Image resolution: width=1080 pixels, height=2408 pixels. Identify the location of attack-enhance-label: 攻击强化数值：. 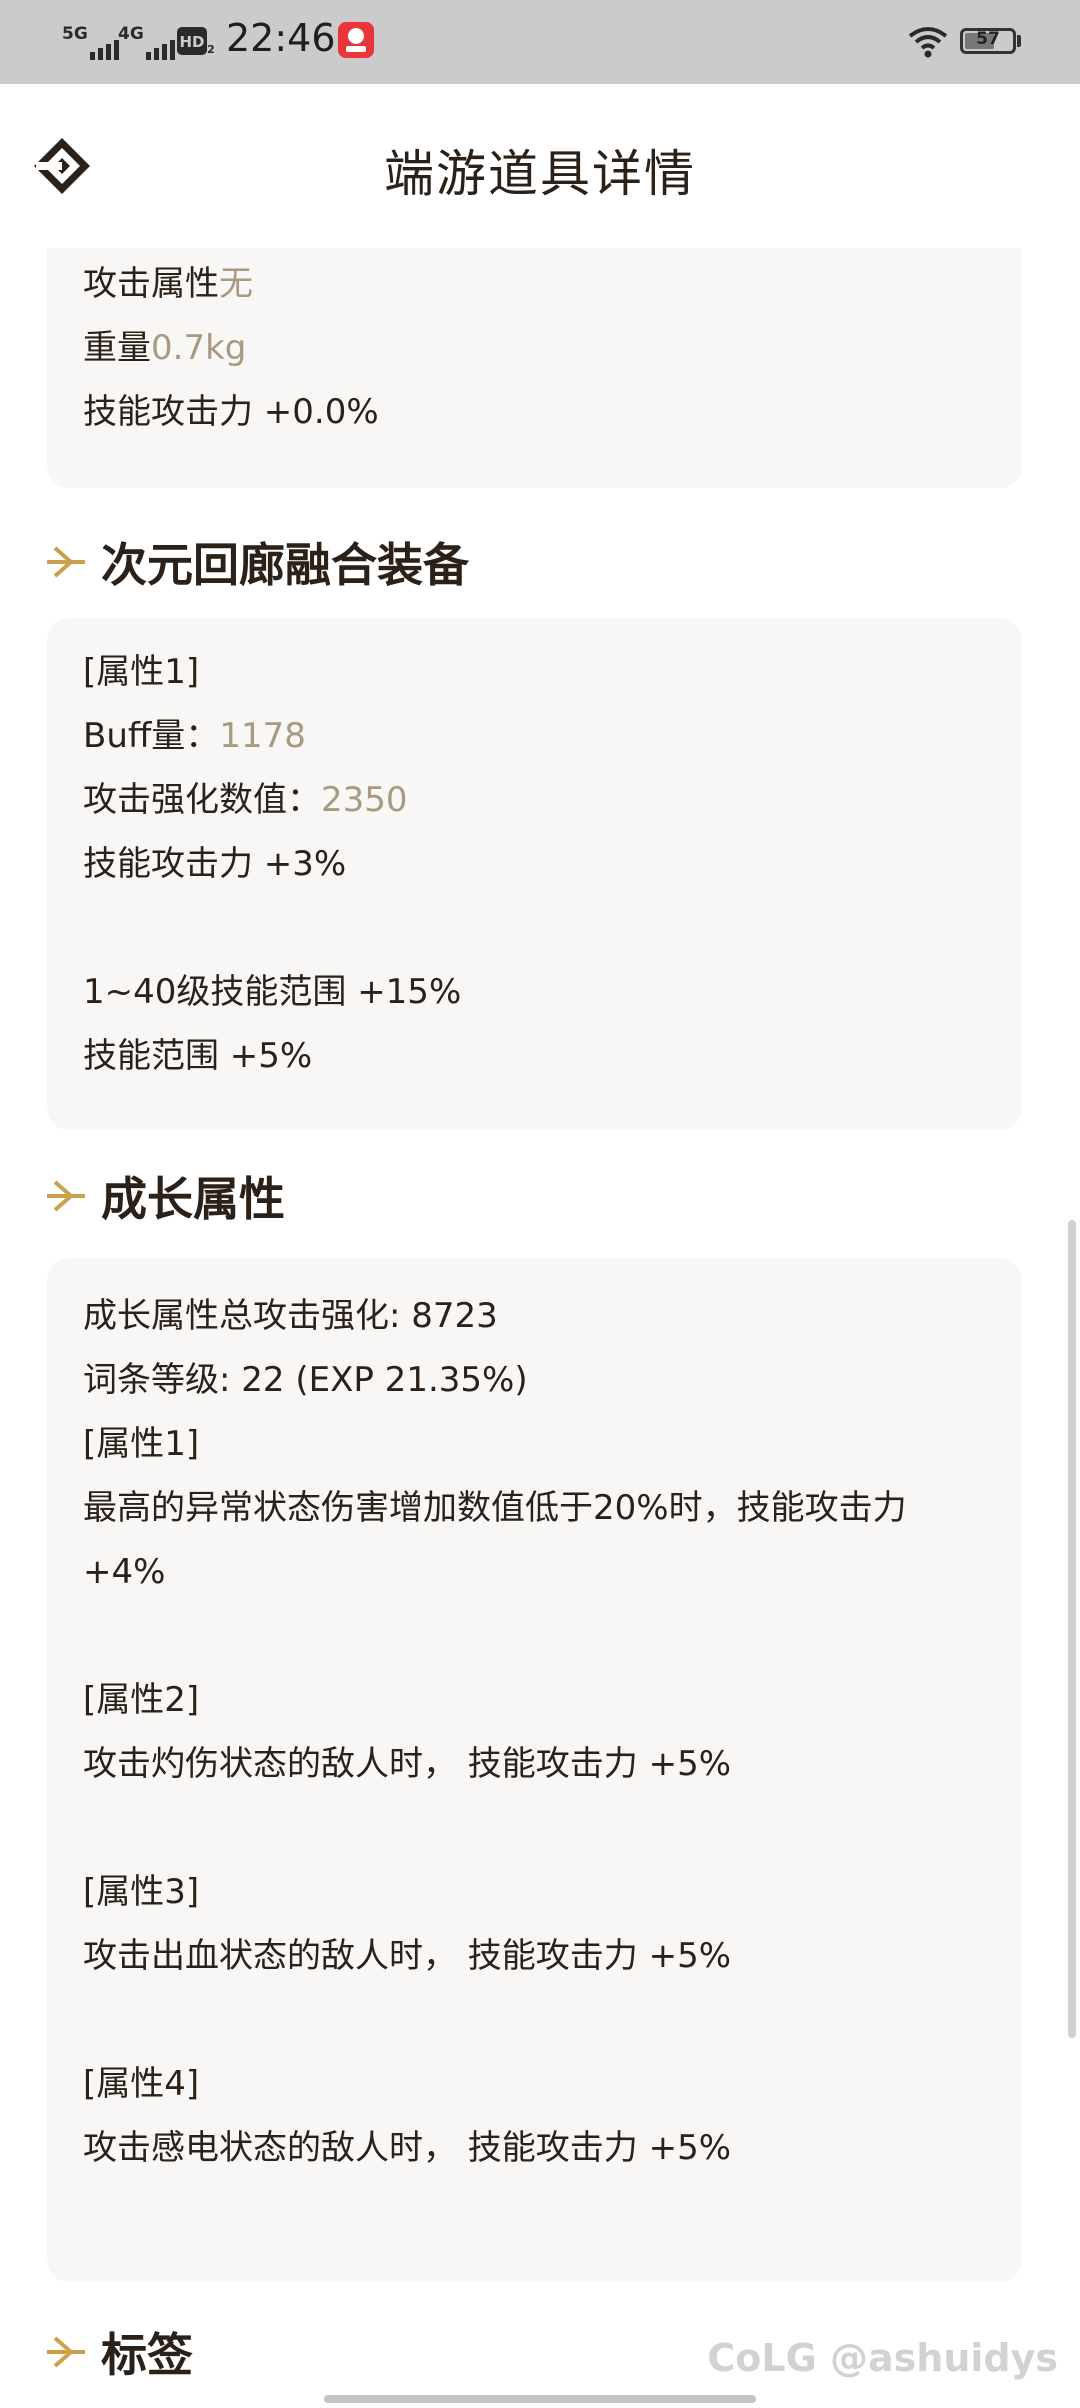
(202, 800).